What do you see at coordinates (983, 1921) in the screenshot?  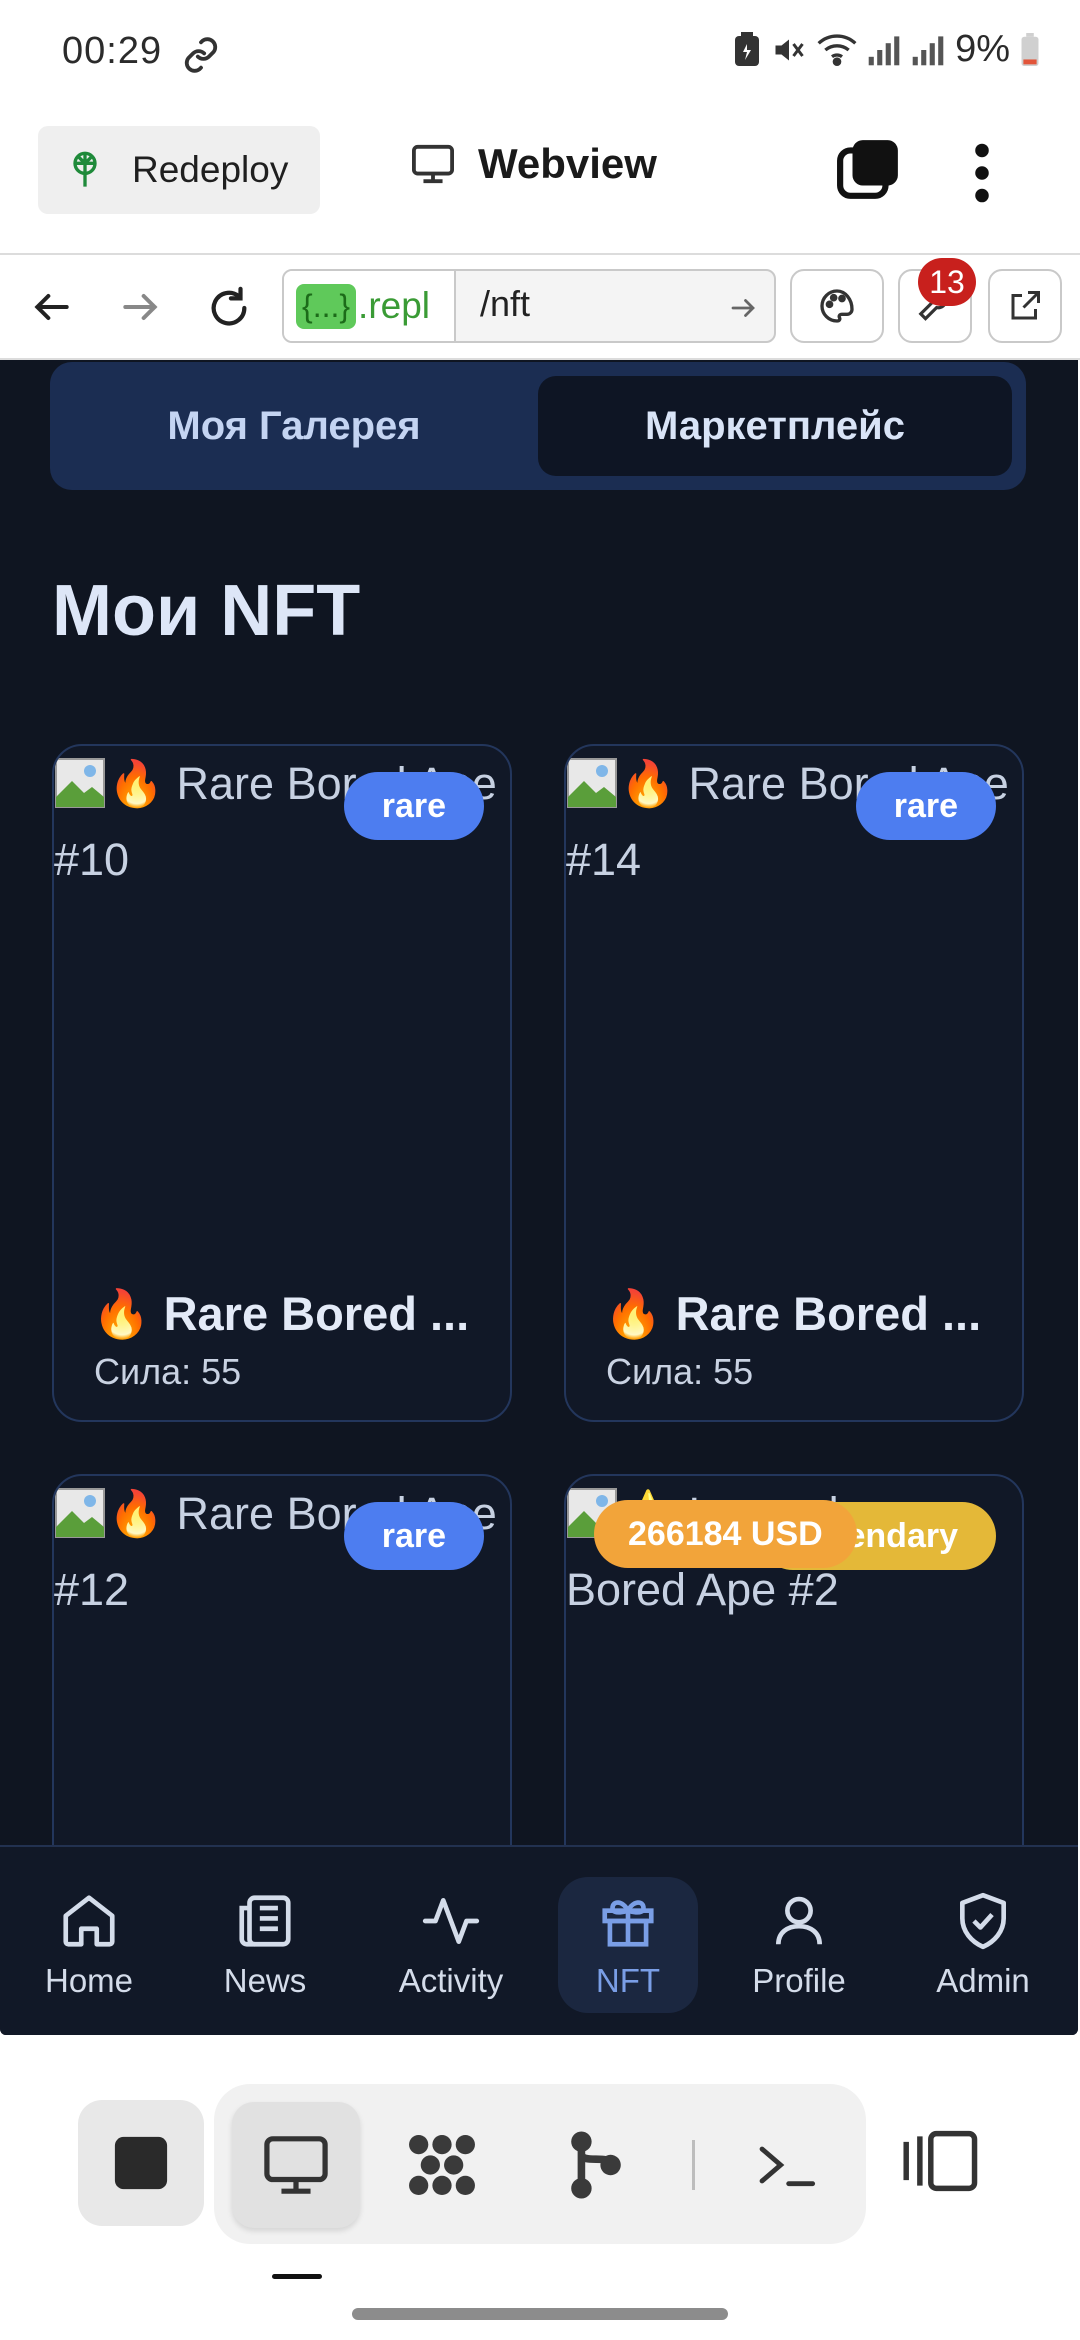 I see `shield-check-icon` at bounding box center [983, 1921].